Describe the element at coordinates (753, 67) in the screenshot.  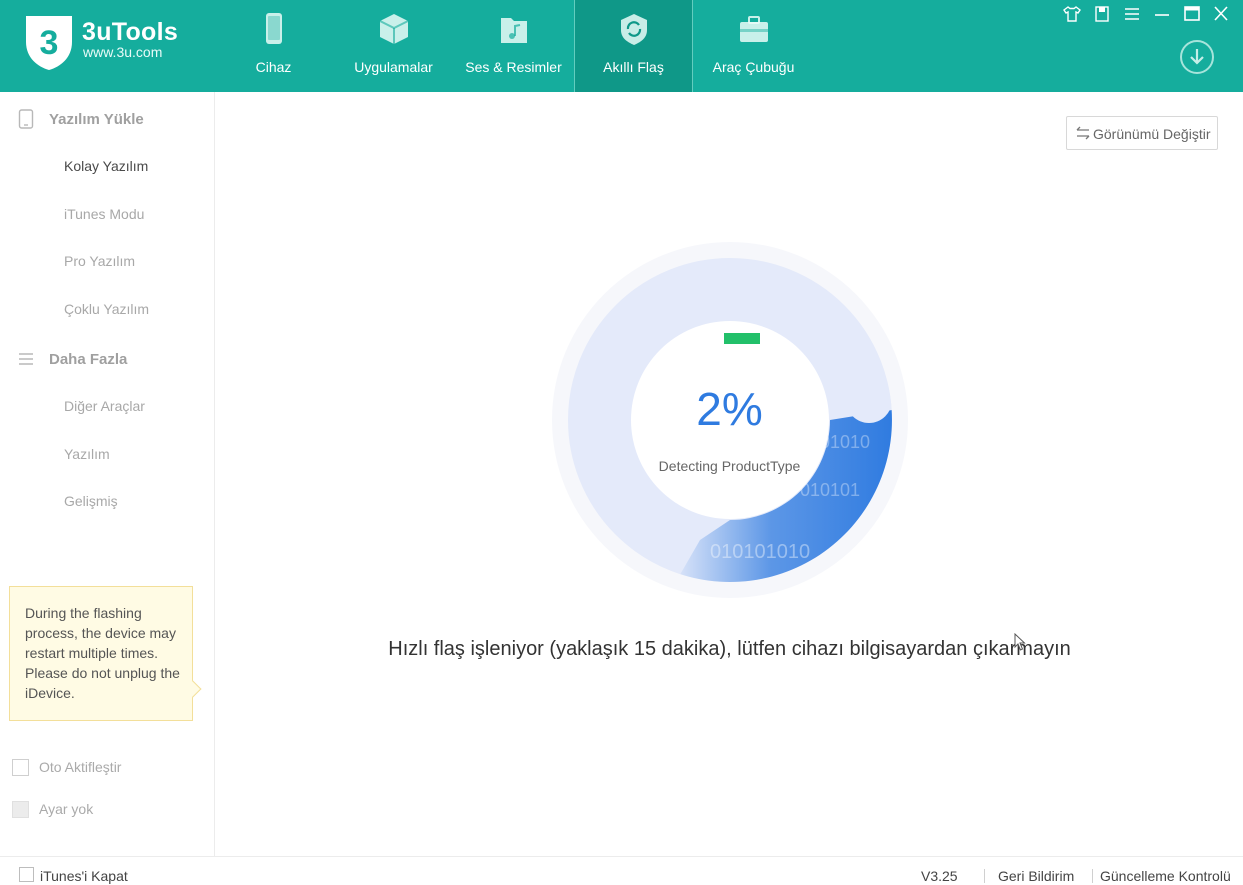
I see `nav-label: Araç Çubuğu` at that location.